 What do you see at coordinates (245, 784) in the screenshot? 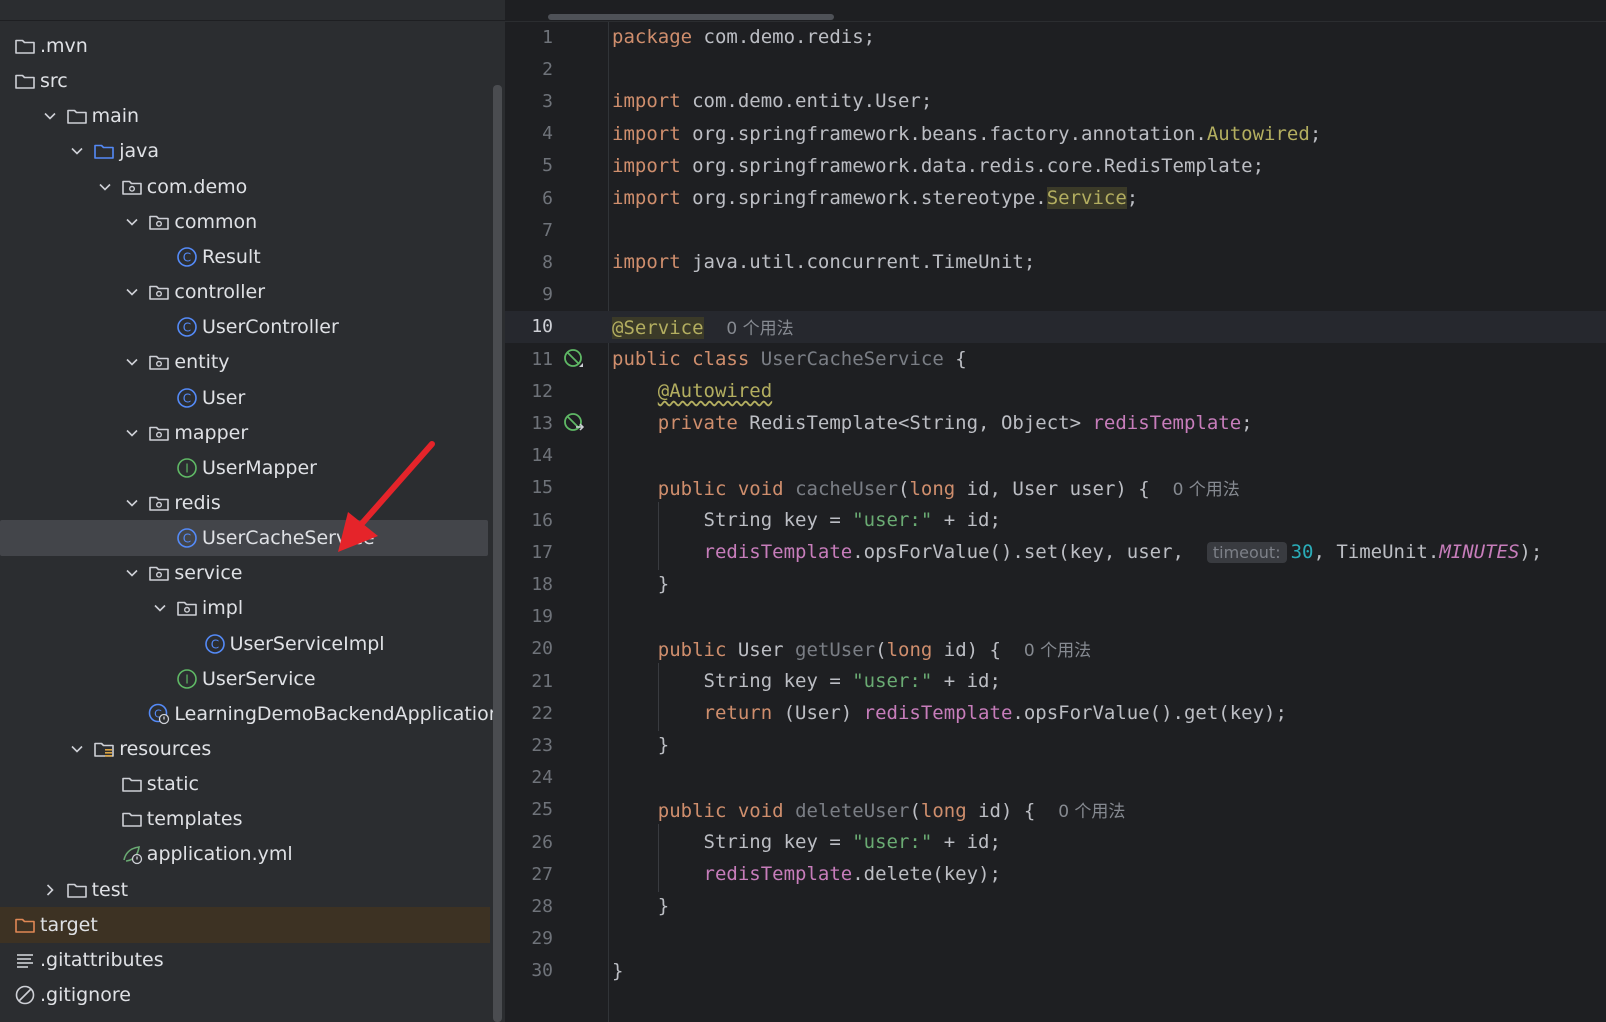
I see `tree-item-static: static` at bounding box center [245, 784].